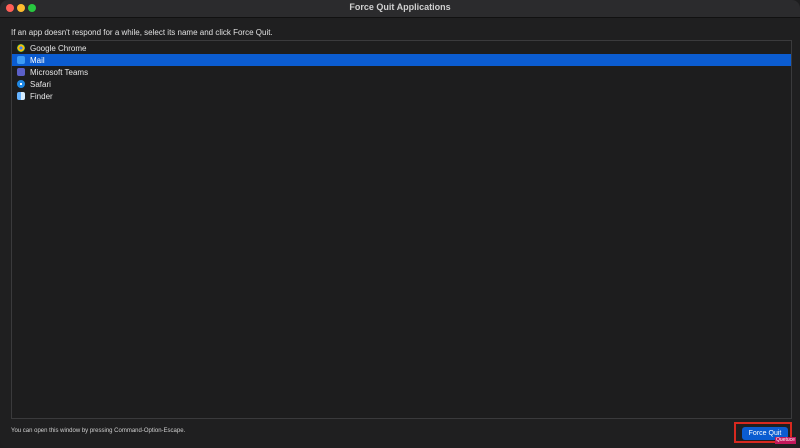 The width and height of the screenshot is (800, 448). I want to click on app-row-mail: Mail, so click(401, 60).